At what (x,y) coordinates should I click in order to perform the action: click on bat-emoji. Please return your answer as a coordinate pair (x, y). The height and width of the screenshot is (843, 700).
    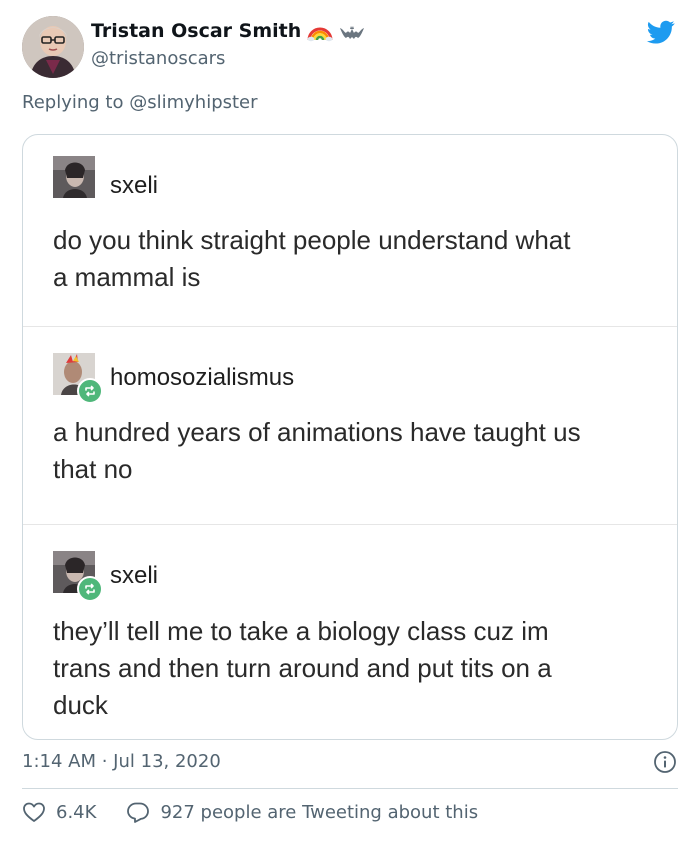
    Looking at the image, I should click on (352, 31).